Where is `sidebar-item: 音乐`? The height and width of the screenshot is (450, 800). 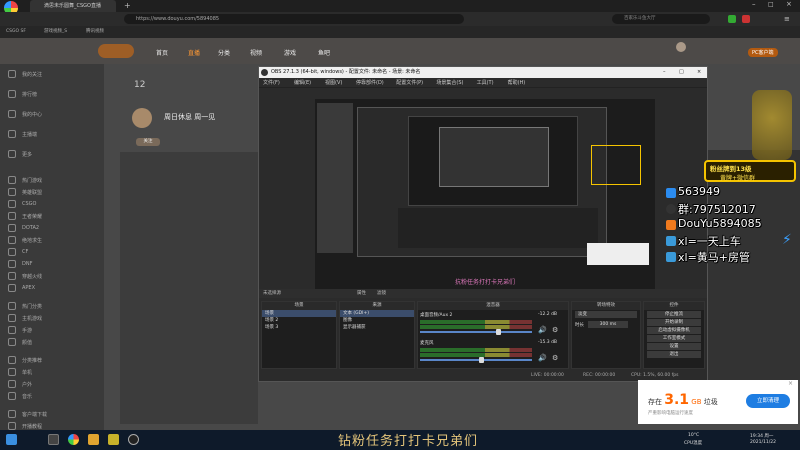
sidebar-item: 音乐 is located at coordinates (50, 396).